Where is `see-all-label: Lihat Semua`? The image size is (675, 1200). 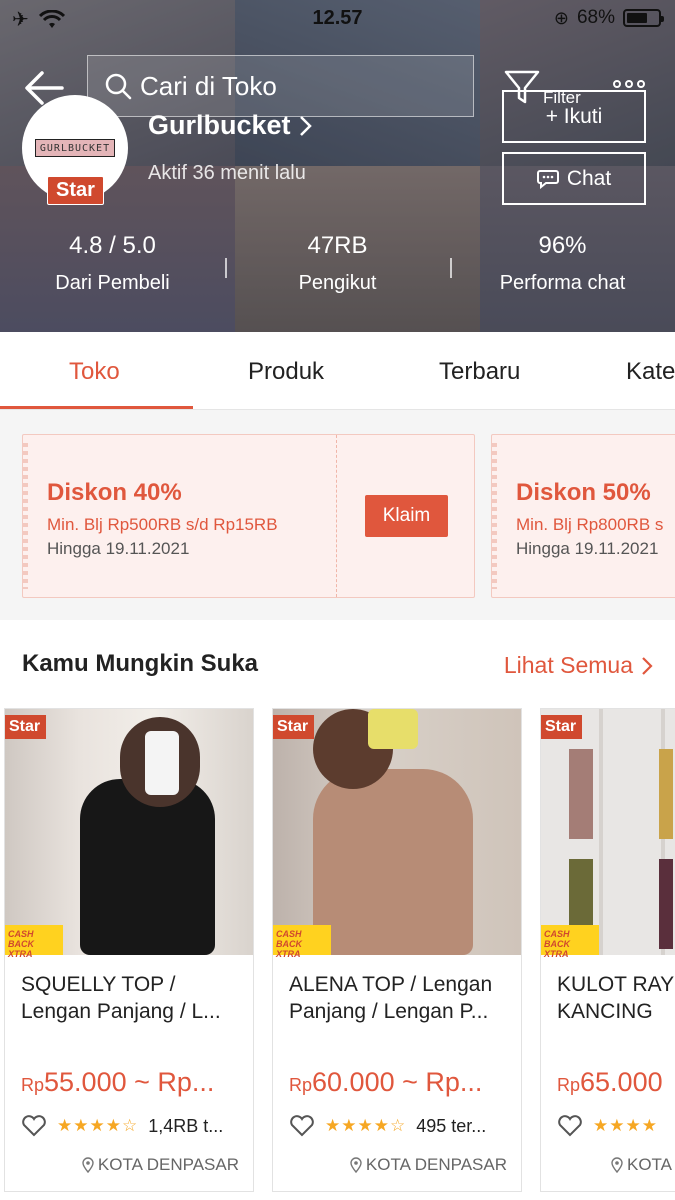
see-all-label: Lihat Semua is located at coordinates (568, 665).